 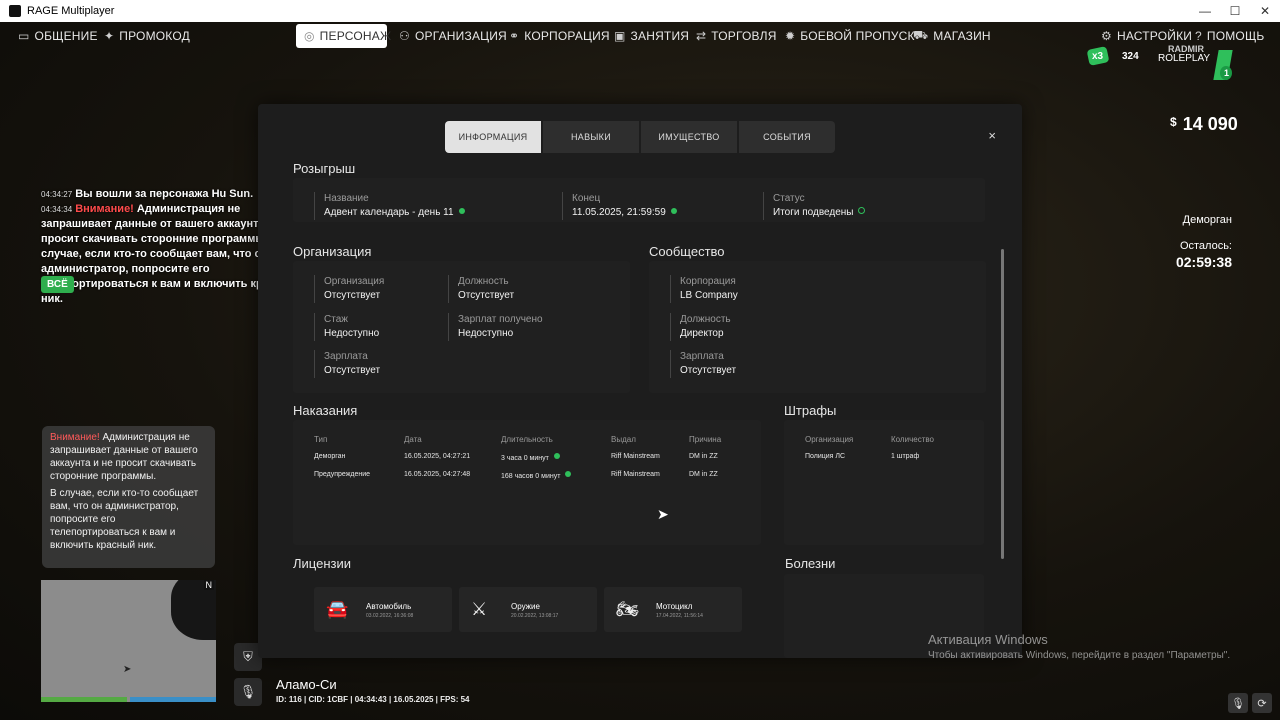 I want to click on table-cell: 1 штраф, so click(x=905, y=456).